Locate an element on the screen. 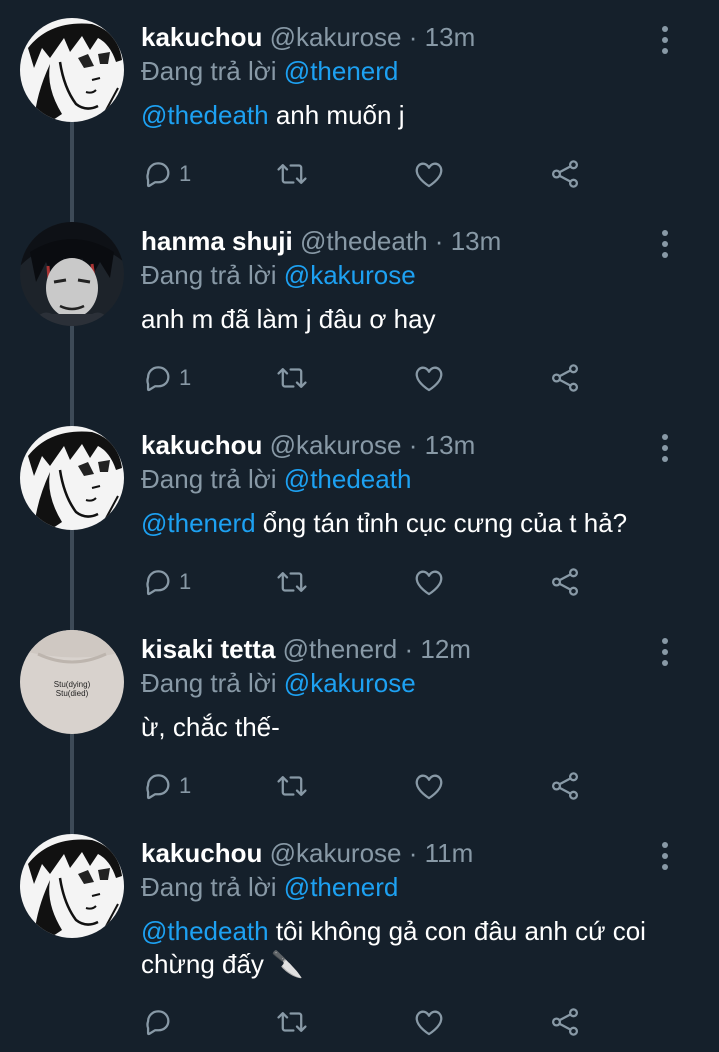 The width and height of the screenshot is (719, 1052). anime-man-avatar-image is located at coordinates (72, 274).